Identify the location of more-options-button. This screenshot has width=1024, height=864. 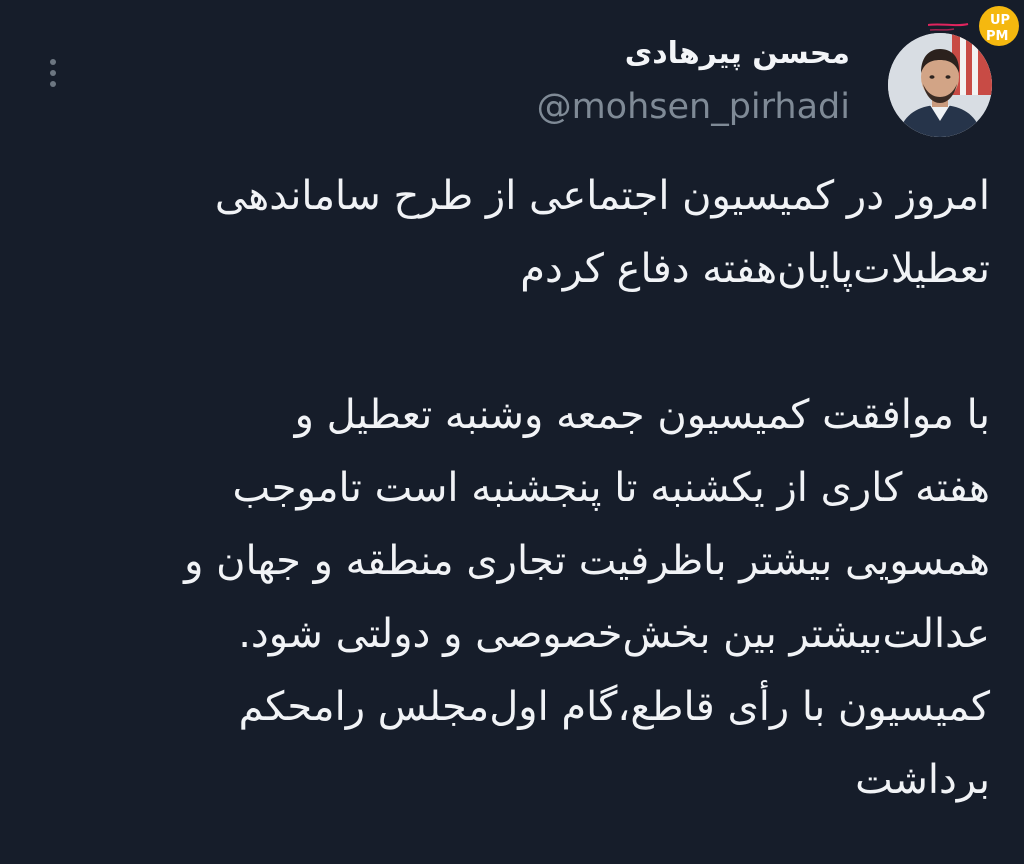
(53, 73).